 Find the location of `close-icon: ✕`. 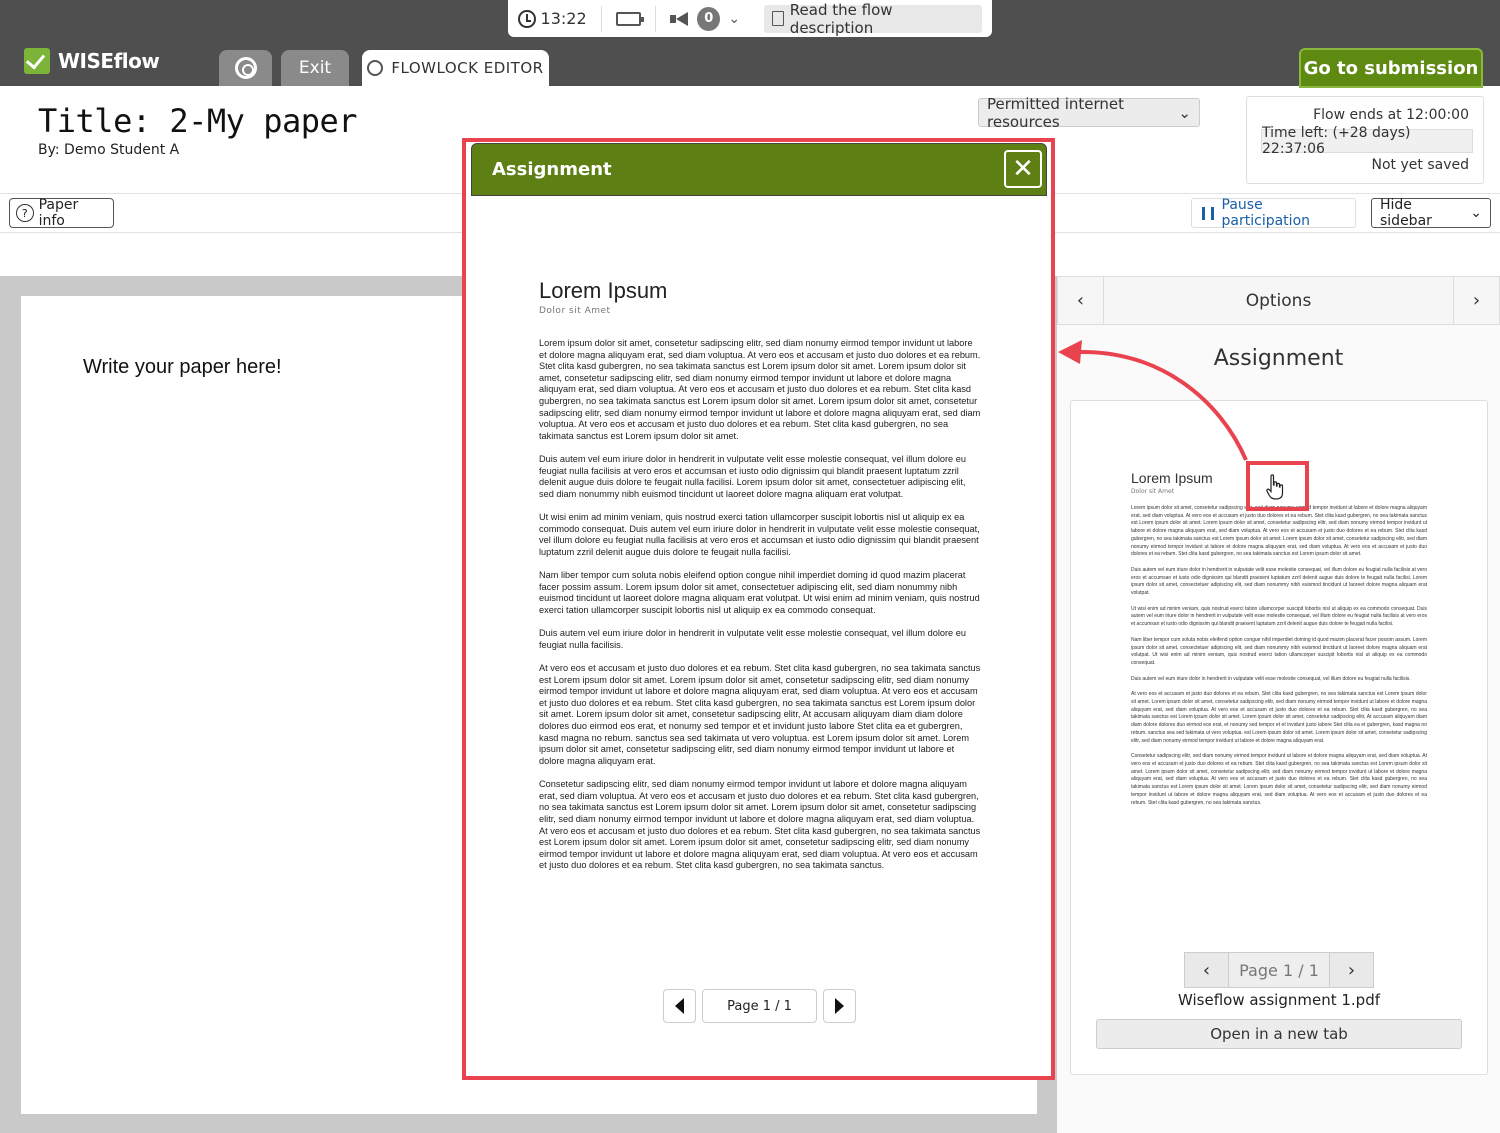

close-icon: ✕ is located at coordinates (1023, 169).